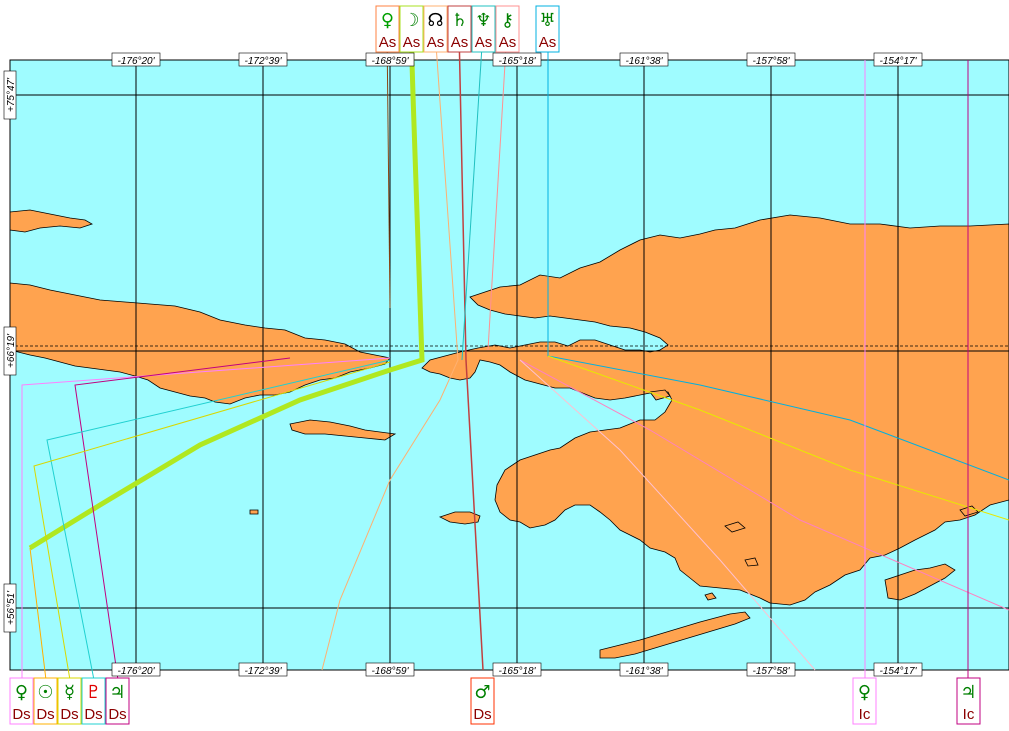  I want to click on marker-jupiter-ic: ♃ Ic, so click(968, 701).